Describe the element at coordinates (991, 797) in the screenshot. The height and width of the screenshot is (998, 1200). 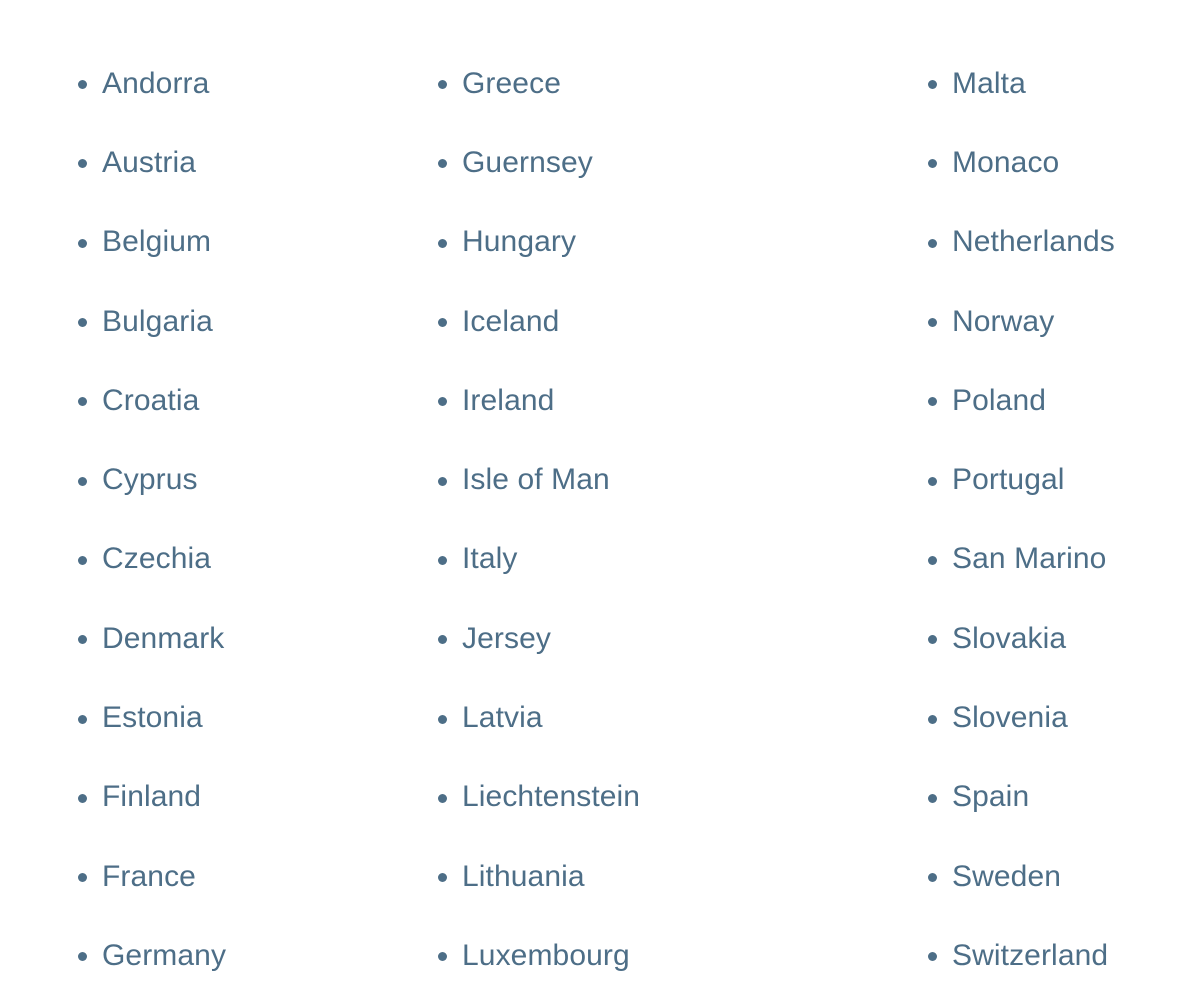
I see `country-name: Spain` at that location.